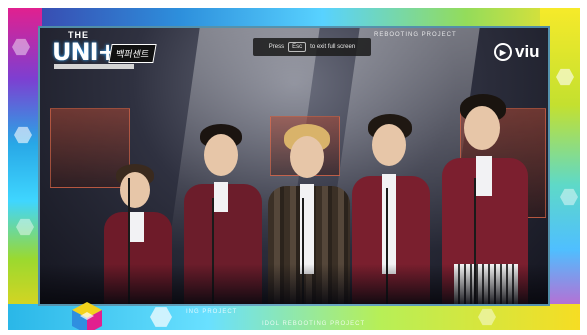 The height and width of the screenshot is (335, 587). Describe the element at coordinates (212, 312) in the screenshot. I see `bottom-left-banner-text: ING PROJECT` at that location.